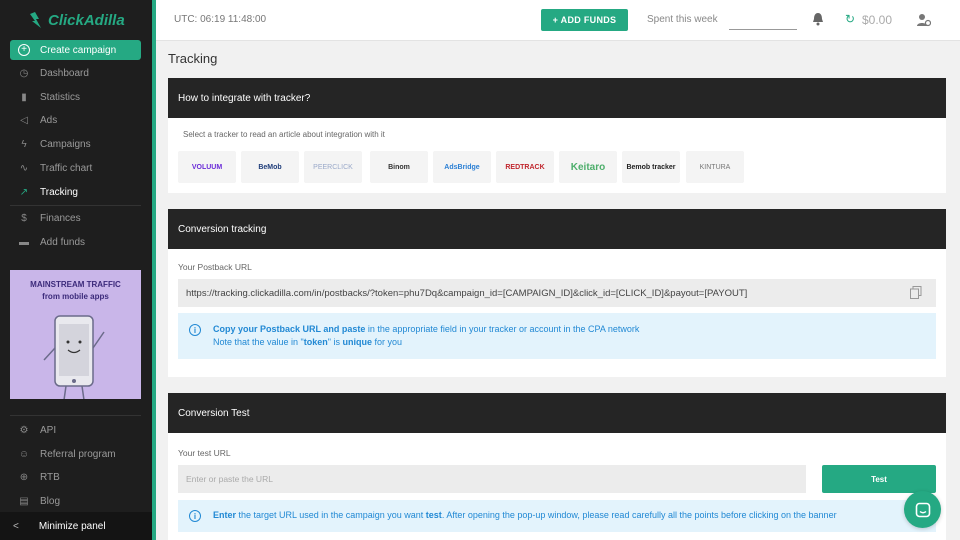  Describe the element at coordinates (651, 167) in the screenshot. I see `tracker-bemob-tracker: Bemob tracker` at that location.